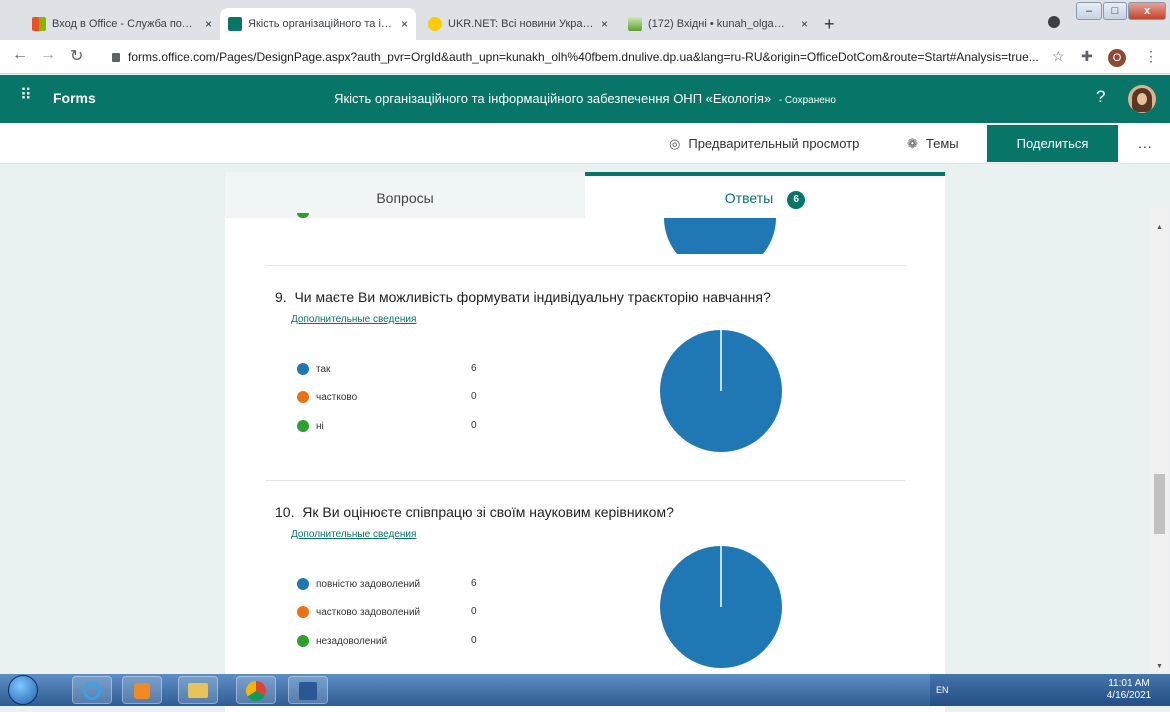 This screenshot has height=712, width=1170. I want to click on question-10-legend-item: незадоволений, so click(342, 641).